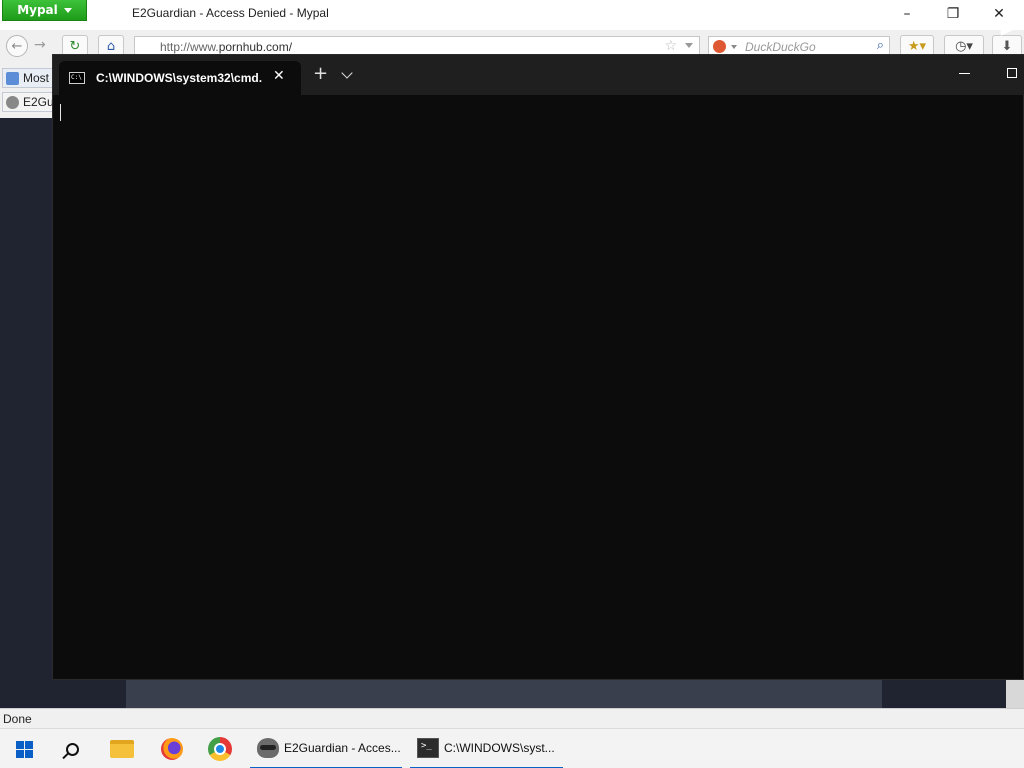 This screenshot has width=1024, height=768. What do you see at coordinates (320, 74) in the screenshot?
I see `new-tab-button: +` at bounding box center [320, 74].